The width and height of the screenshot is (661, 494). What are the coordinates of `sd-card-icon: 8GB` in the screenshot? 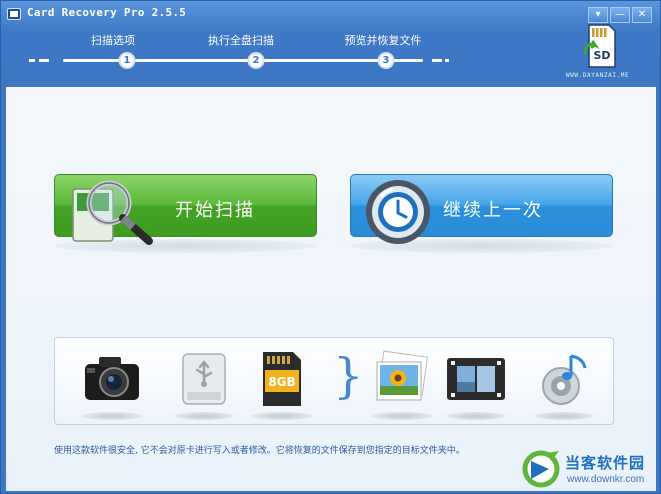 It's located at (282, 379).